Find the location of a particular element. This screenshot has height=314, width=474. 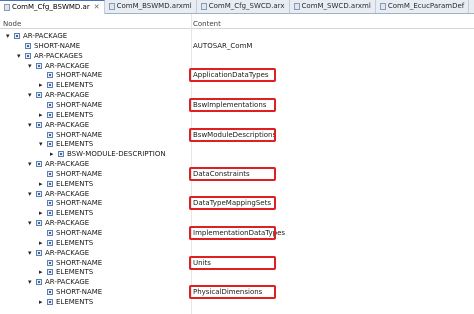

node-label: AR-PACKAGES is located at coordinates (58, 56).